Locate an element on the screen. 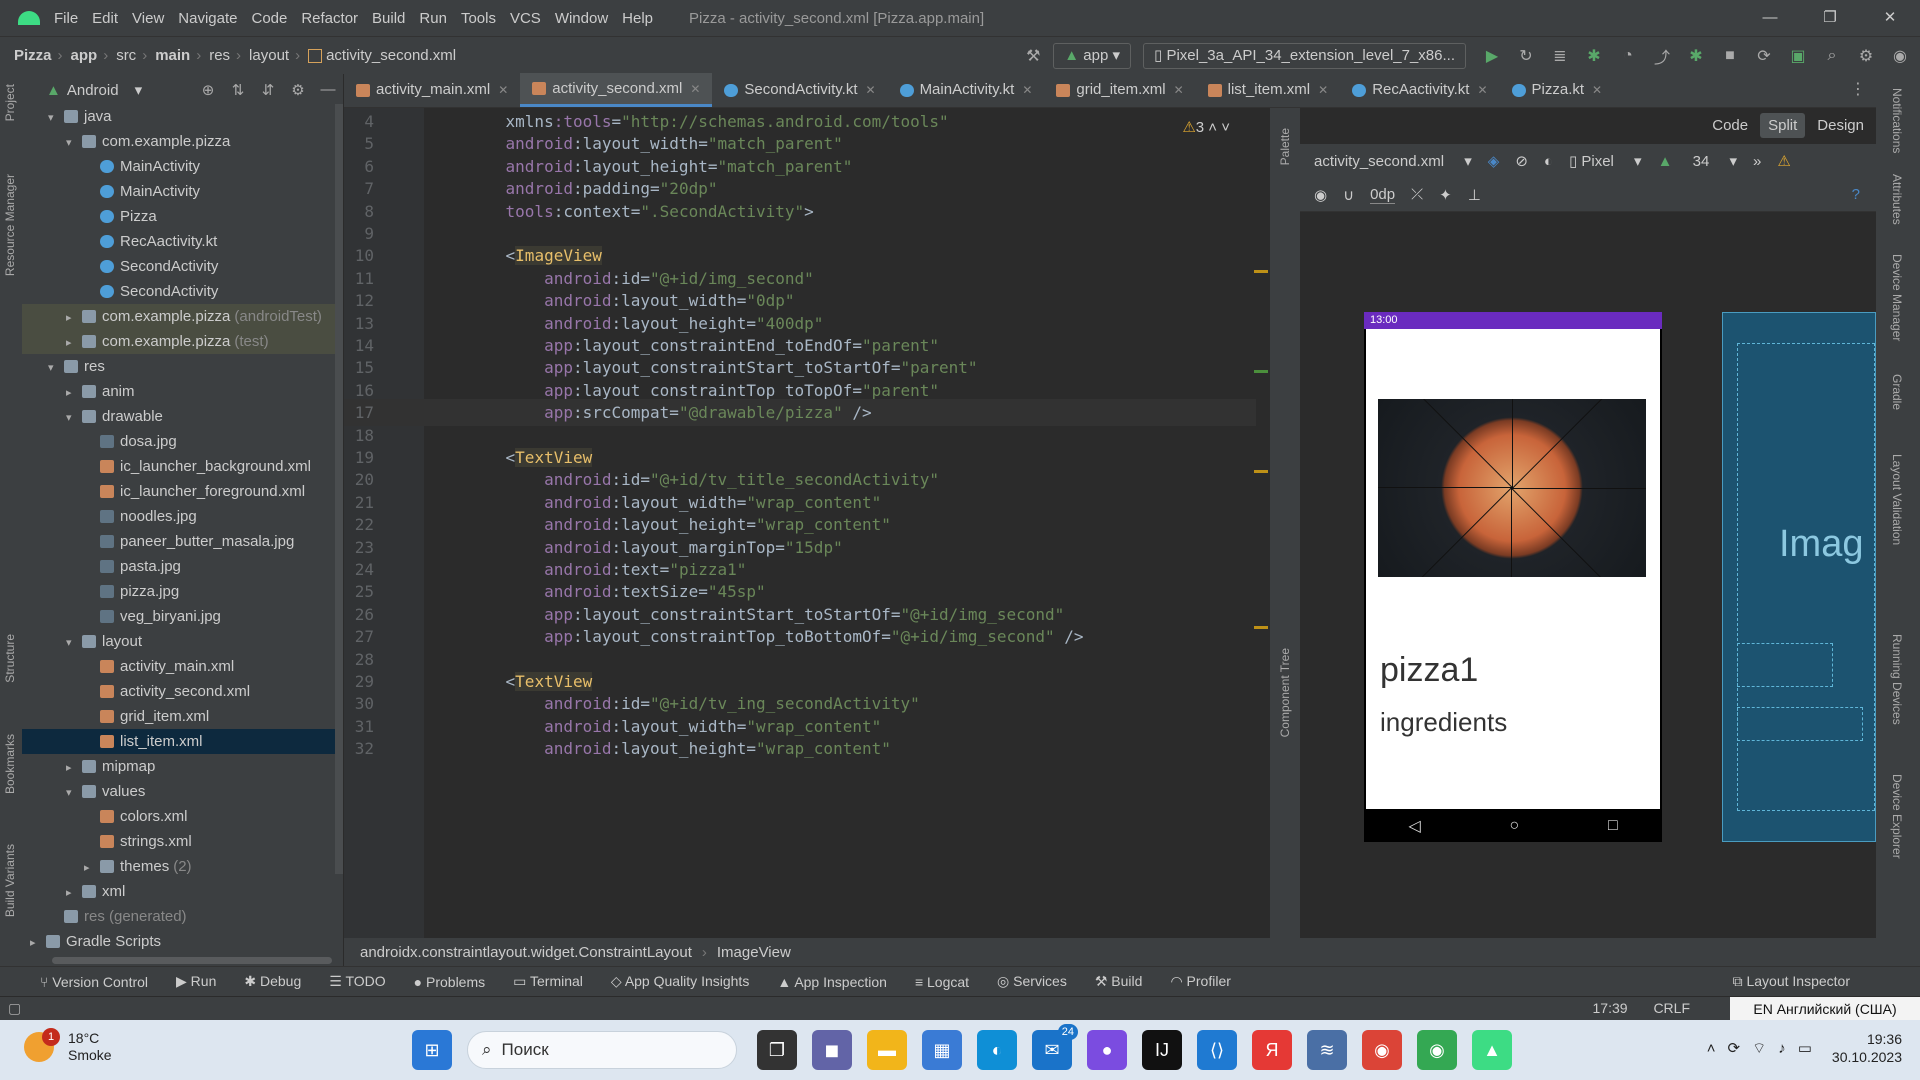 The image size is (1920, 1080). run-config-select: ▲ app ▾ is located at coordinates (1092, 56).